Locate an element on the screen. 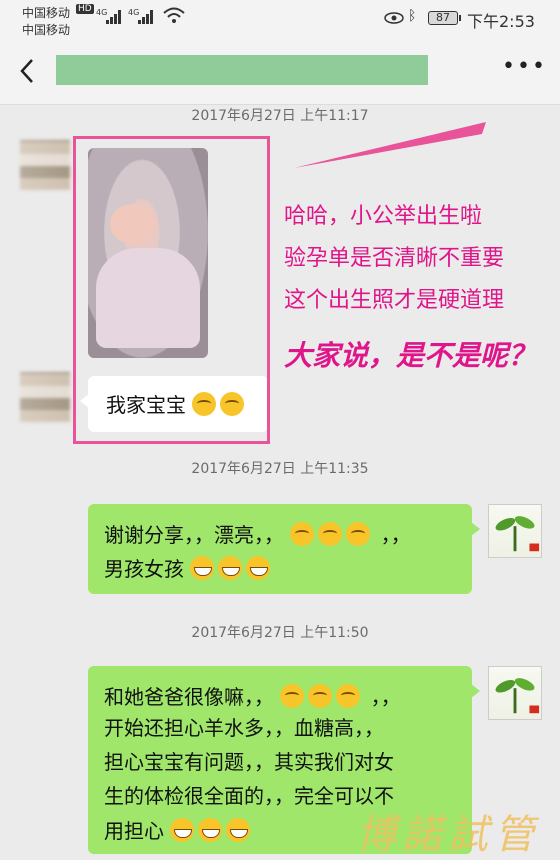  clock: 下午2:53 is located at coordinates (501, 21).